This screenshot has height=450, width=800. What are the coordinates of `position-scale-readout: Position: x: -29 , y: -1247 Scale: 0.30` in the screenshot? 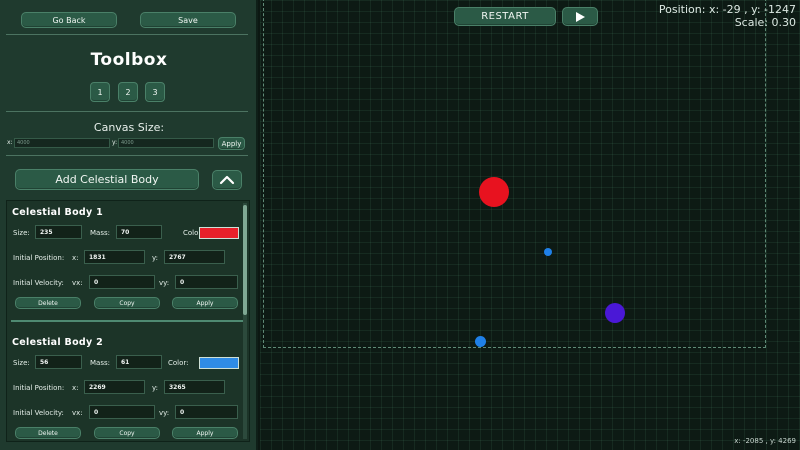 It's located at (727, 16).